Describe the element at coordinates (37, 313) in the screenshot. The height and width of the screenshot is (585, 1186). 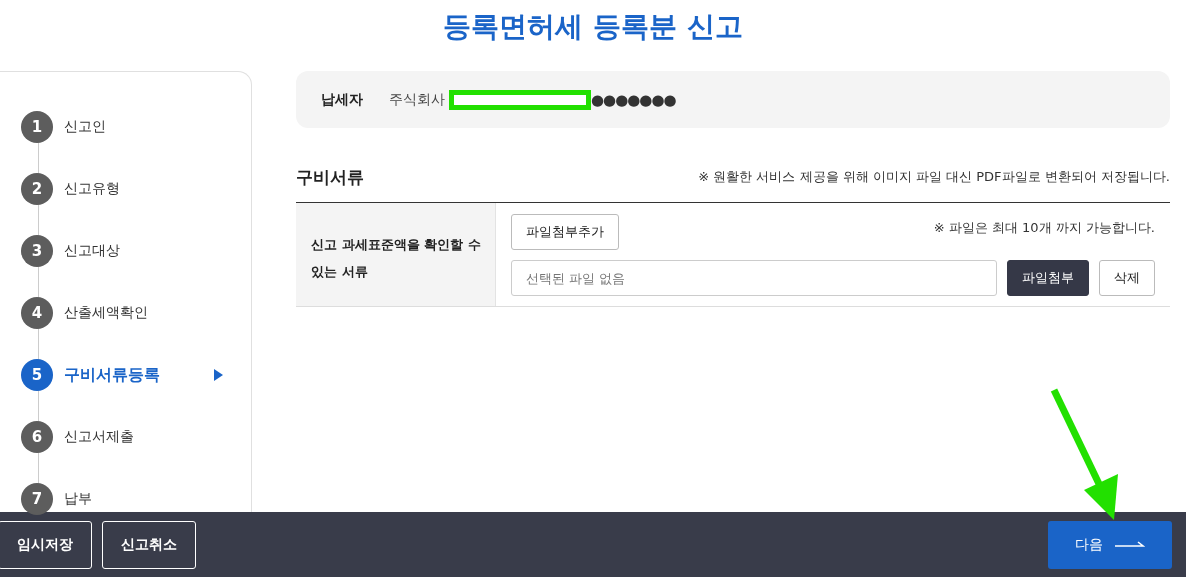
I see `step-number: 4` at that location.